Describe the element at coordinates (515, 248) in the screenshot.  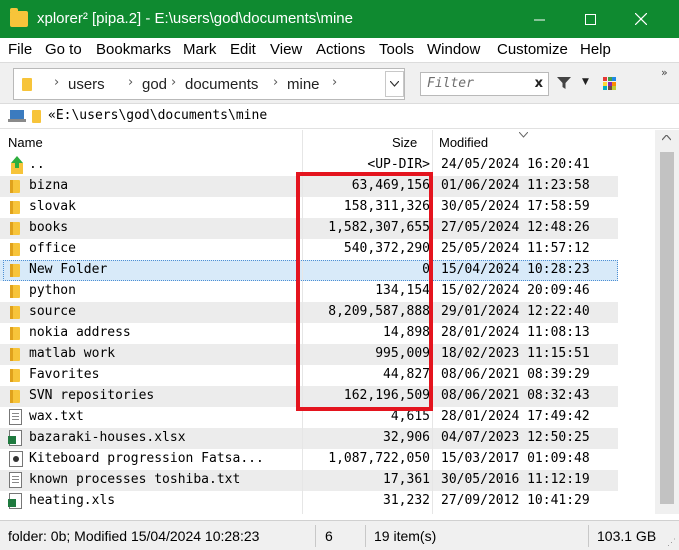
I see `file-modified: 25/05/2024 11:57:12` at that location.